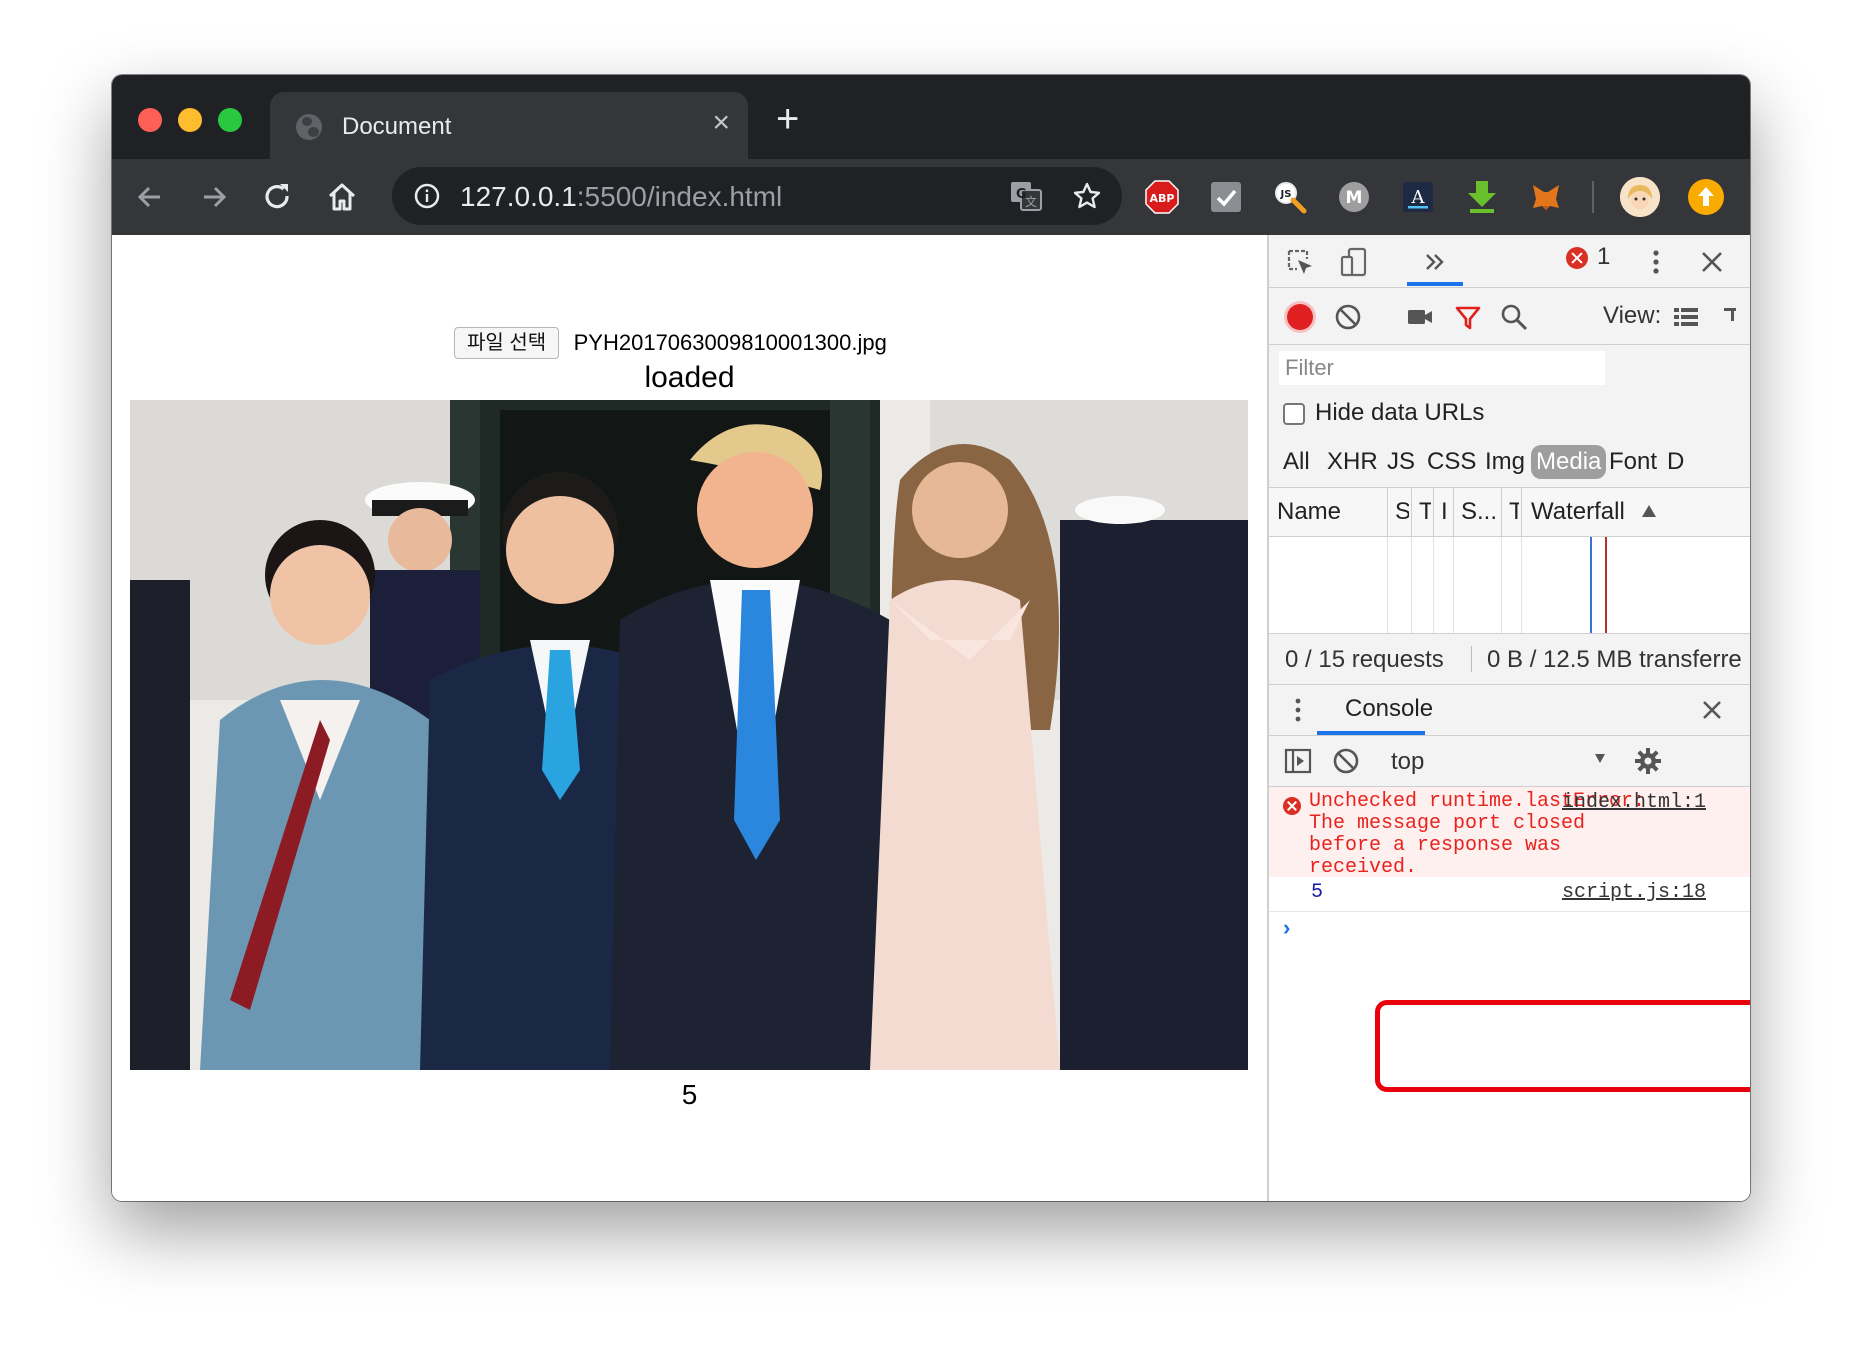 Image resolution: width=1860 pixels, height=1348 pixels. I want to click on console-settings-gear-icon, so click(1648, 761).